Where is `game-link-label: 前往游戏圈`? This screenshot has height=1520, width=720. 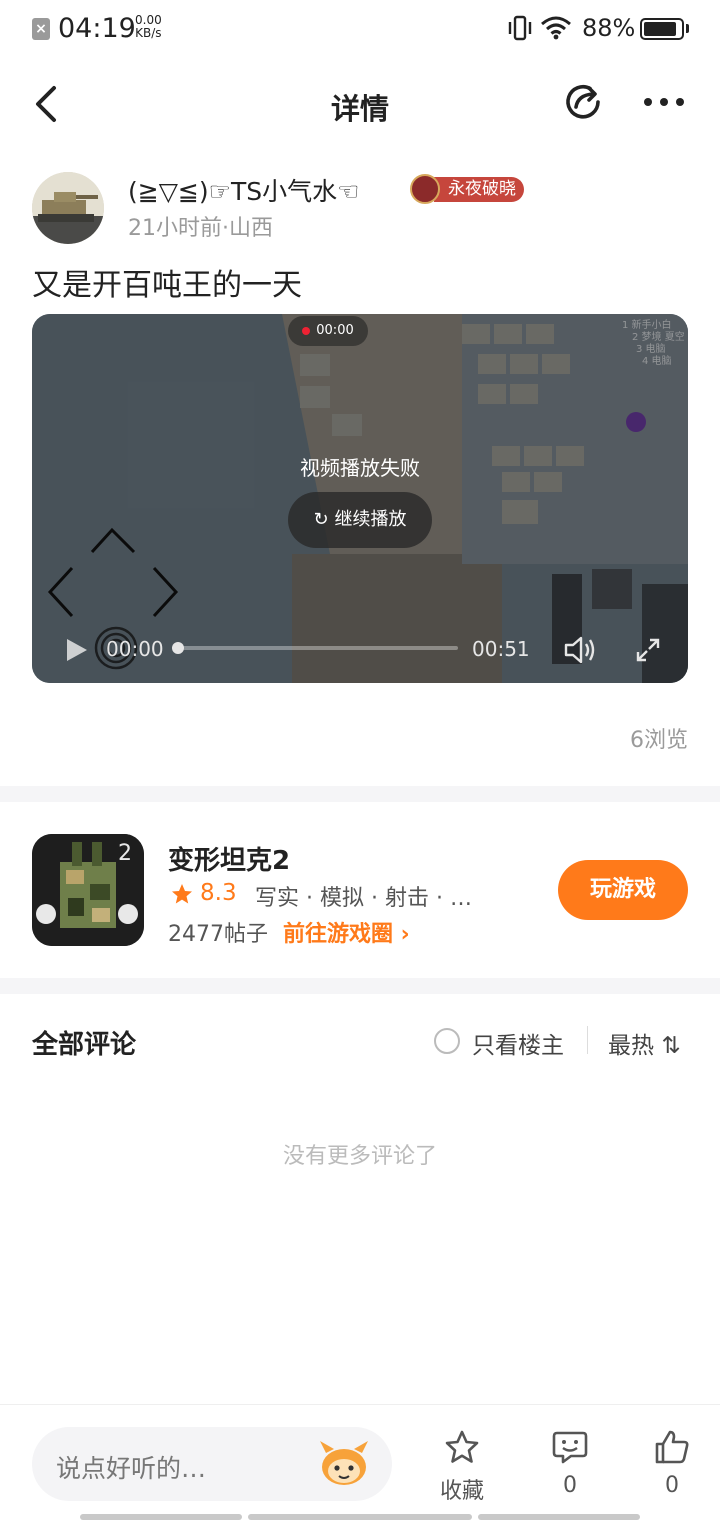 game-link-label: 前往游戏圈 is located at coordinates (338, 934).